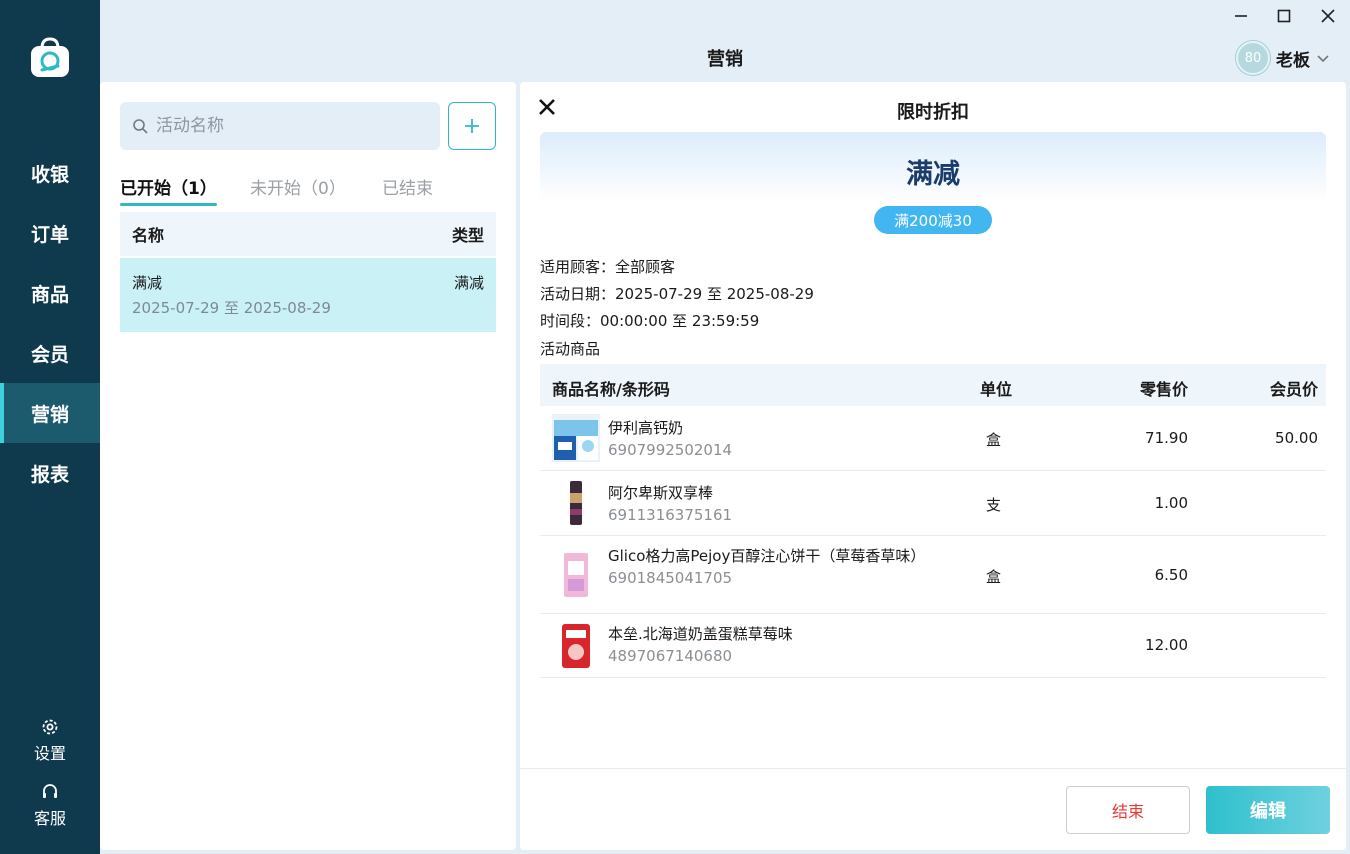 The image size is (1350, 854). I want to click on nav-label: 商品, so click(49, 294).